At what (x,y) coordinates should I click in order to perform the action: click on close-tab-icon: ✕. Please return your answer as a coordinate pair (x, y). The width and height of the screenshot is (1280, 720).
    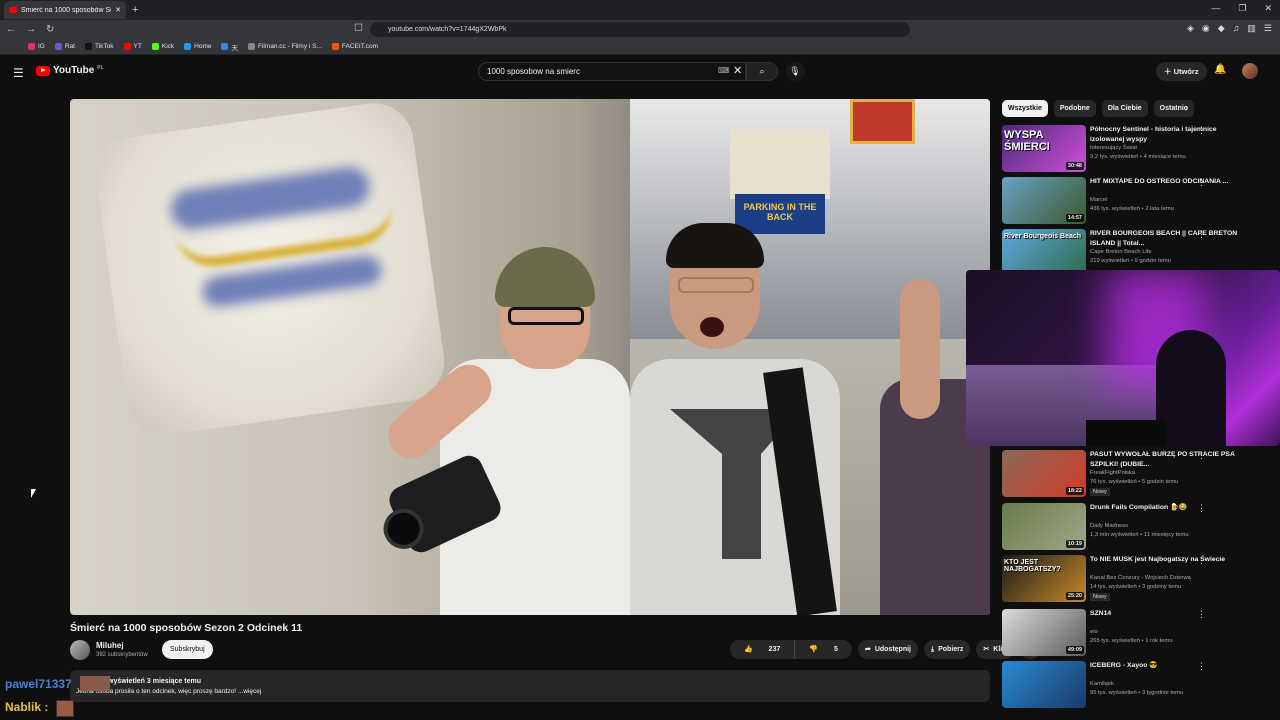
    Looking at the image, I should click on (118, 10).